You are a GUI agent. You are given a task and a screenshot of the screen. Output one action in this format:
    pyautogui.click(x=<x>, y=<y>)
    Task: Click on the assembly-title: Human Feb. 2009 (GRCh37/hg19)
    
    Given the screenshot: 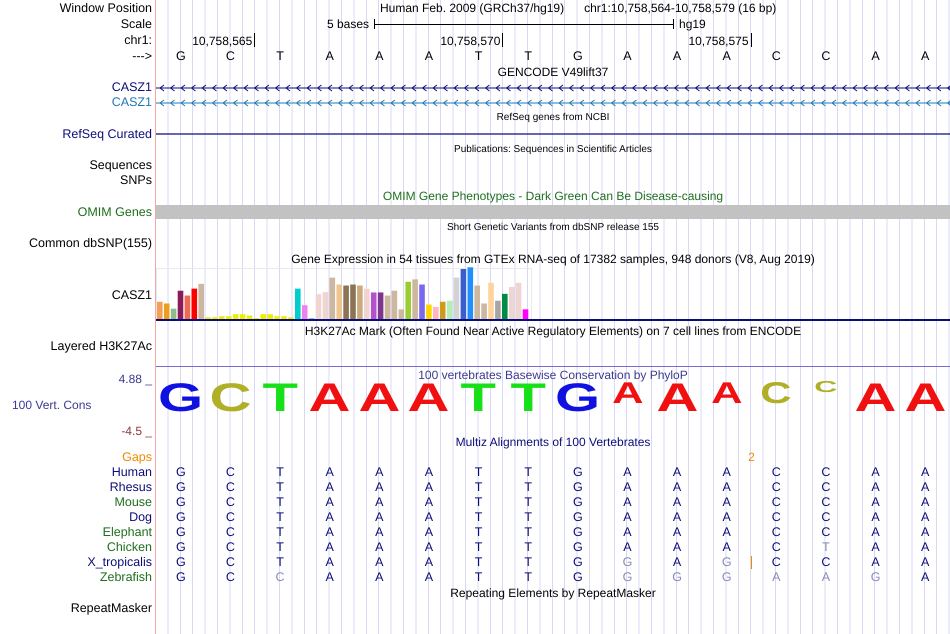 What is the action you would take?
    pyautogui.click(x=472, y=8)
    